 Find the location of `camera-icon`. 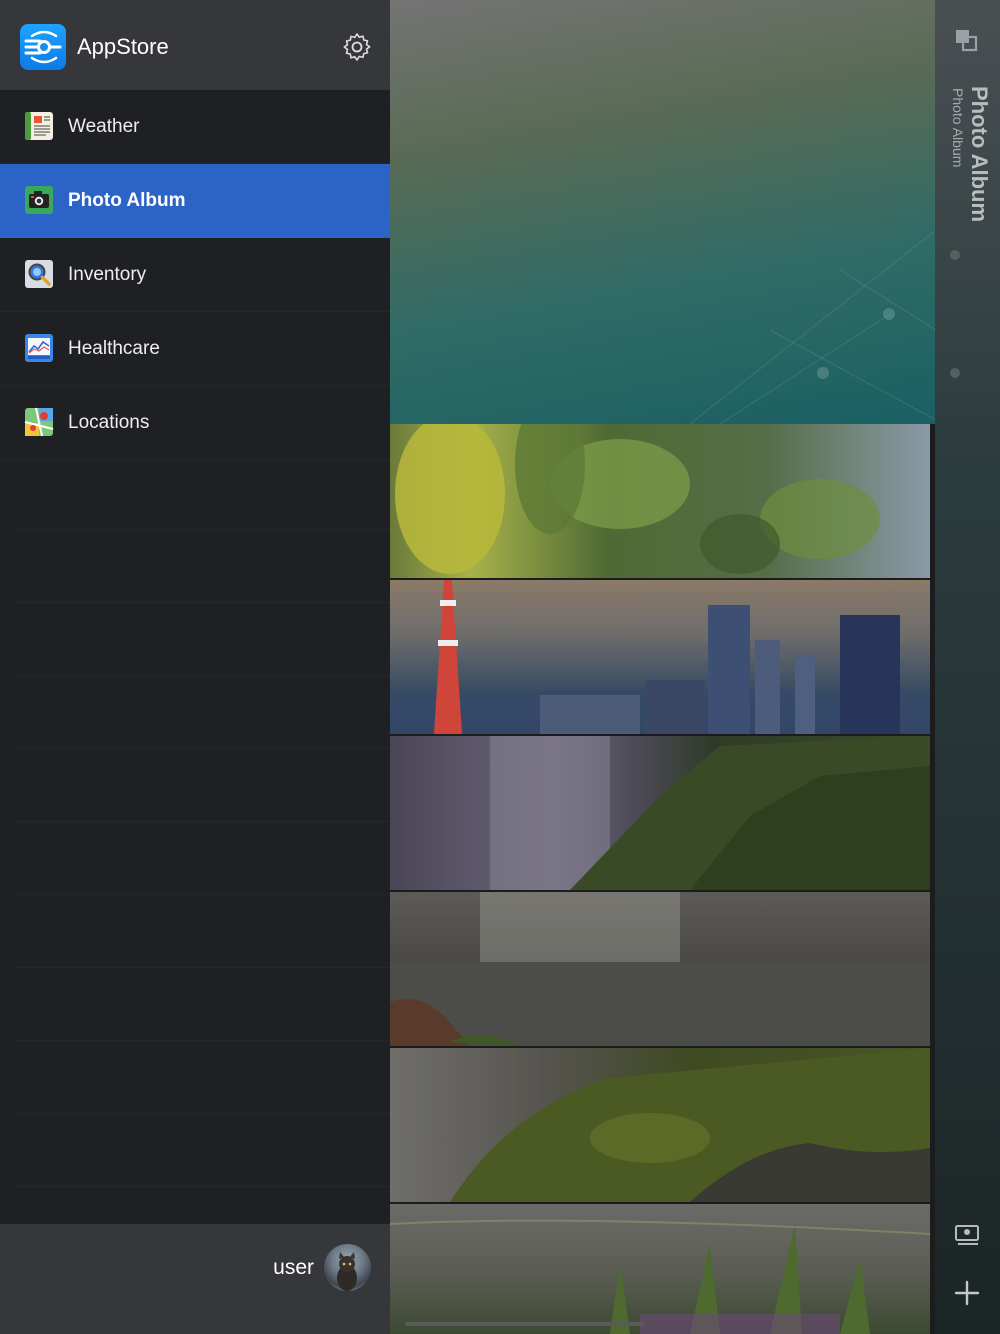

camera-icon is located at coordinates (39, 200).